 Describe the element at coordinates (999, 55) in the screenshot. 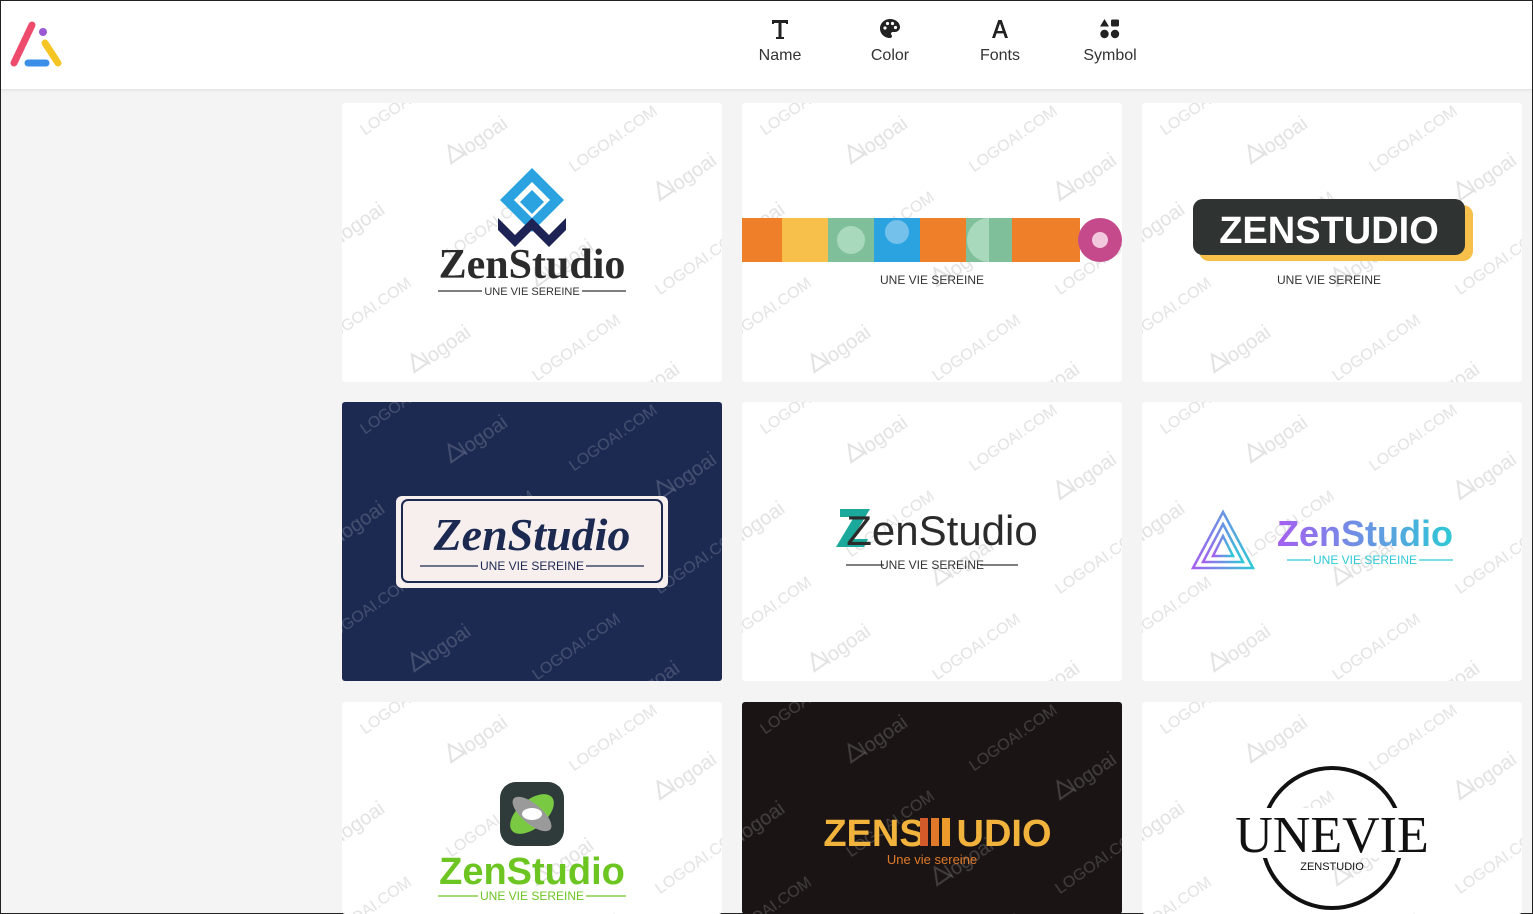

I see `toolbar-fonts-label: Fonts` at that location.